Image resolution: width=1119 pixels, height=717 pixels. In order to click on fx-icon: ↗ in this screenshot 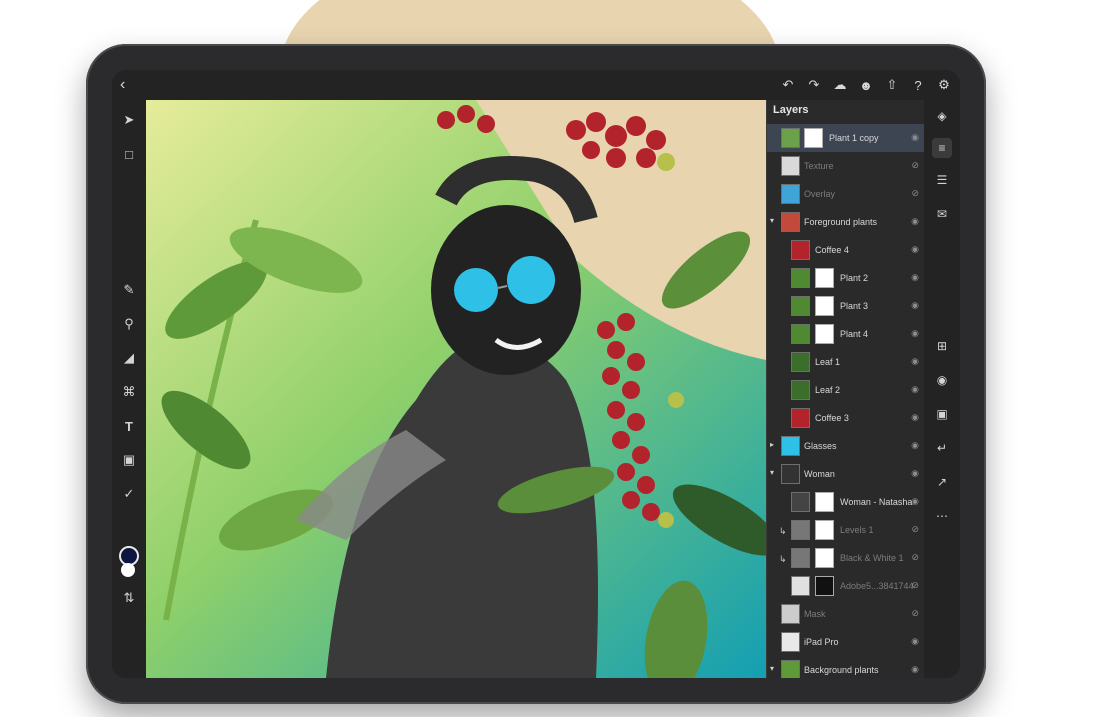, I will do `click(942, 482)`.